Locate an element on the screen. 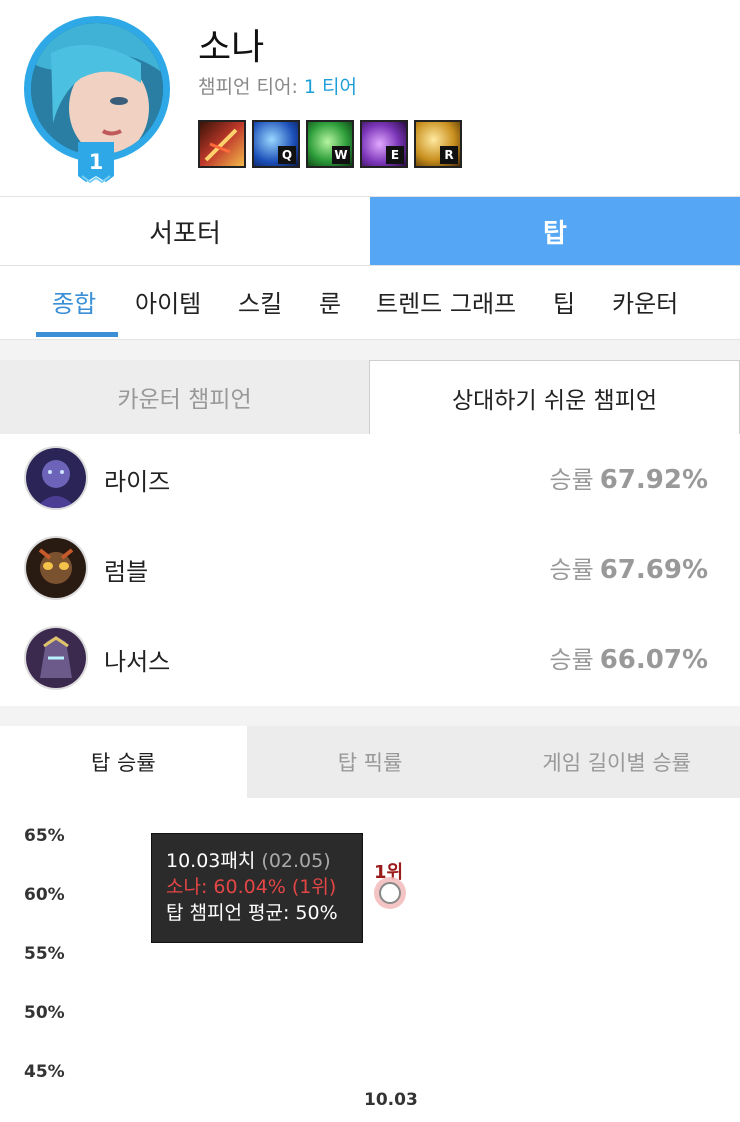 The height and width of the screenshot is (1122, 740). matchup-name: 럼블 is located at coordinates (126, 572).